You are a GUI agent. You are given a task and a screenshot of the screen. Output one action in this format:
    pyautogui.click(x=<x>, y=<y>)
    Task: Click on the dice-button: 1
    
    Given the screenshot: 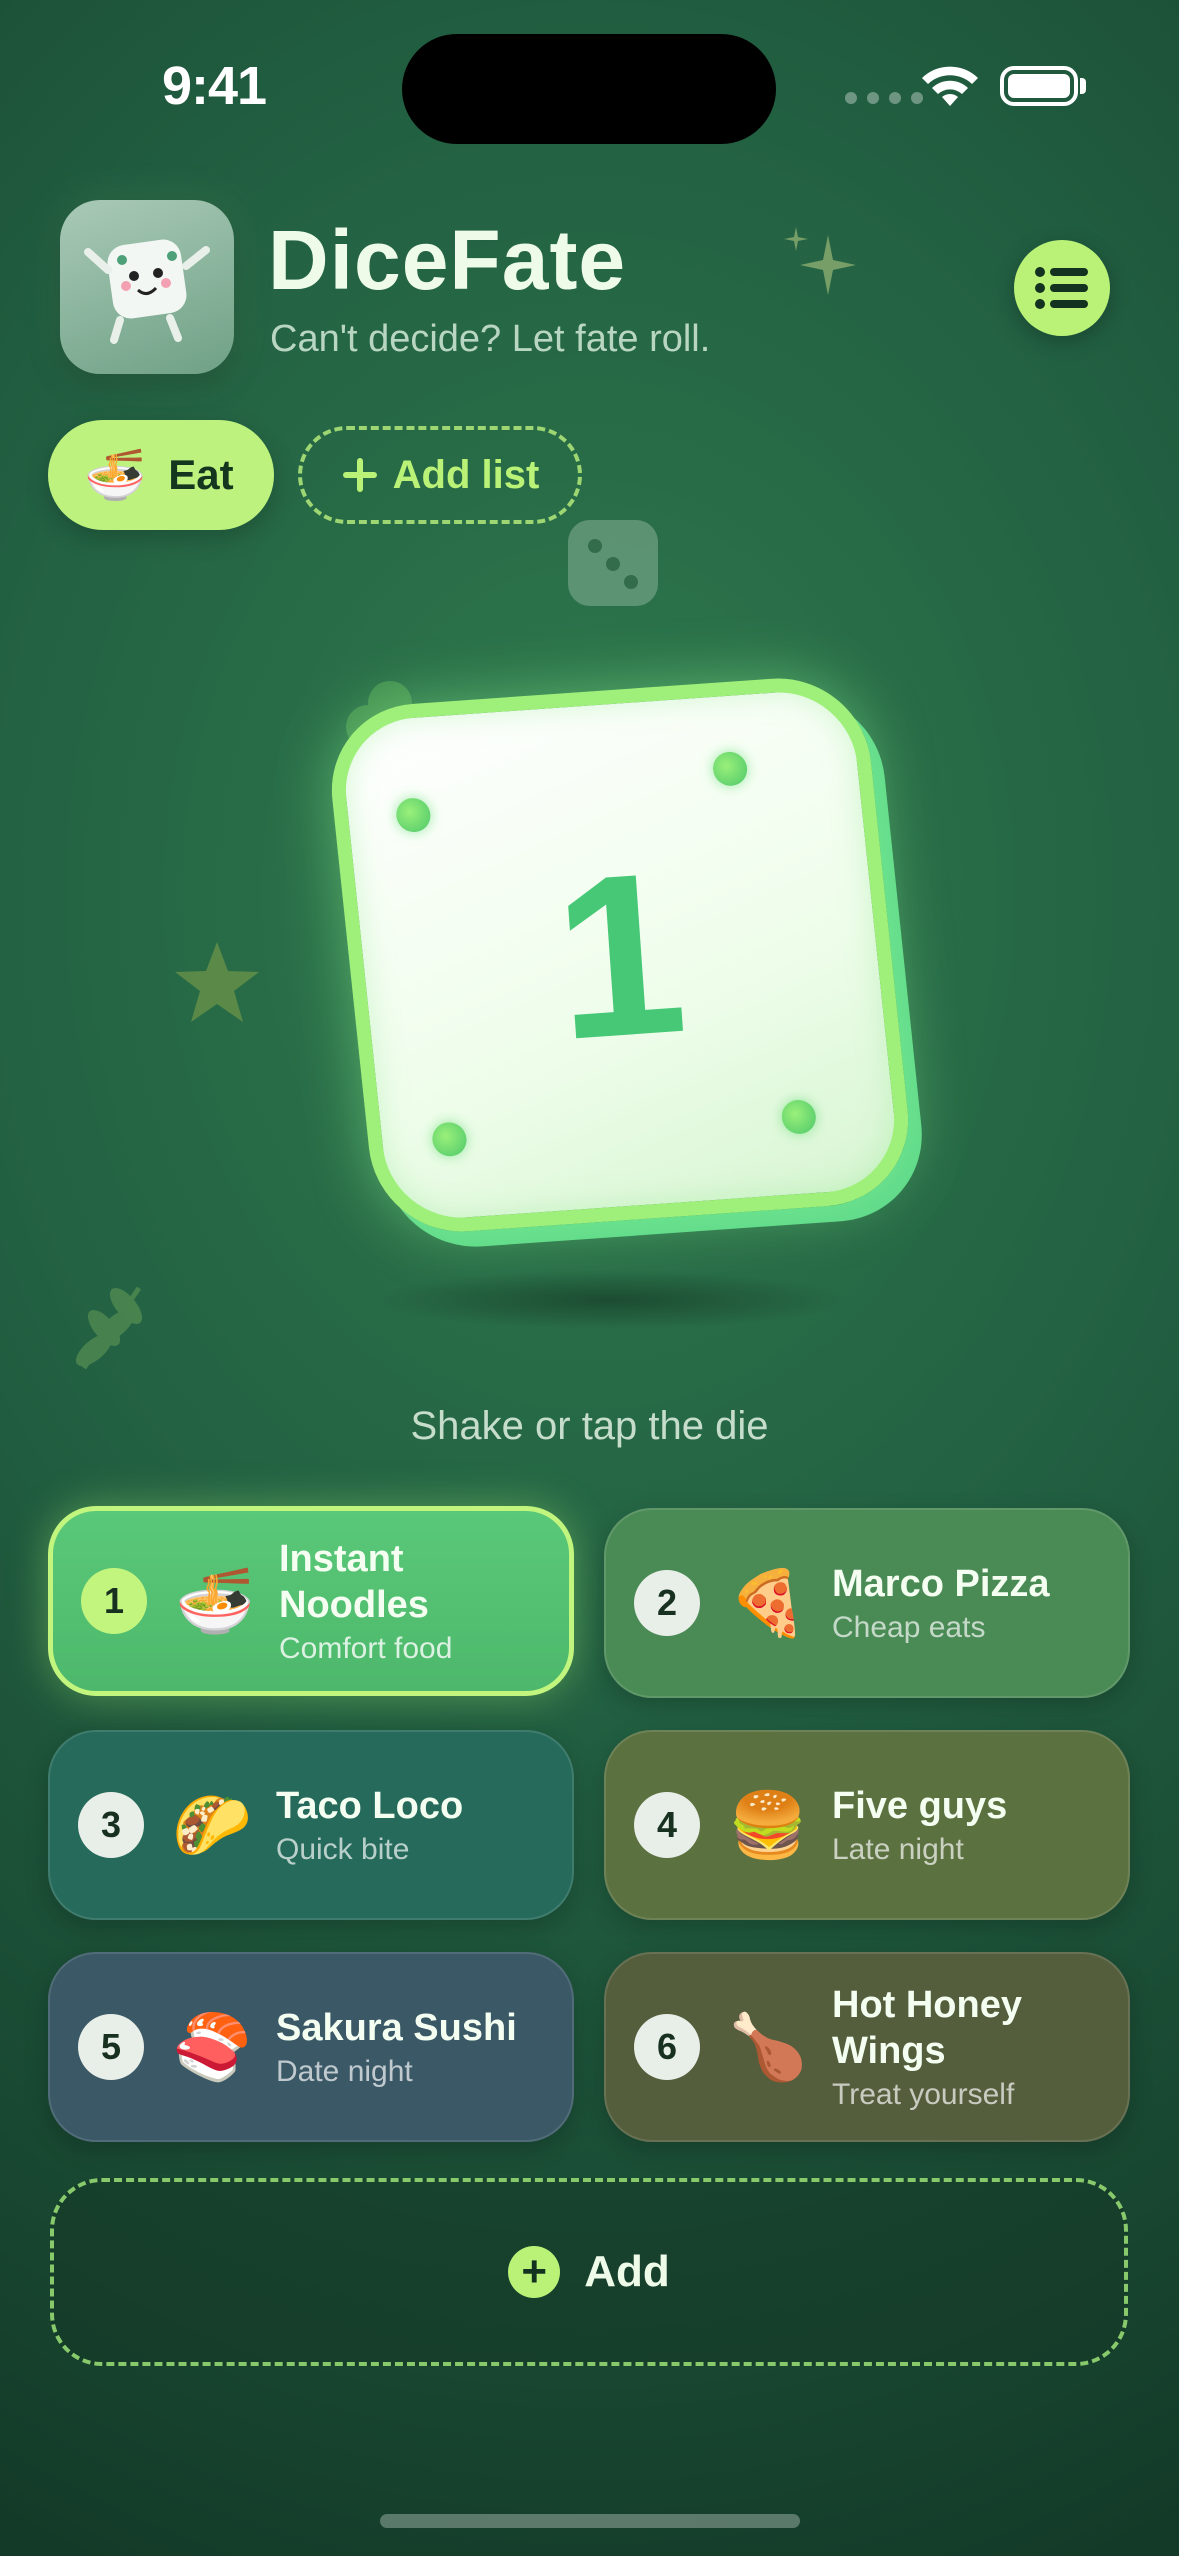 What is the action you would take?
    pyautogui.click(x=620, y=955)
    